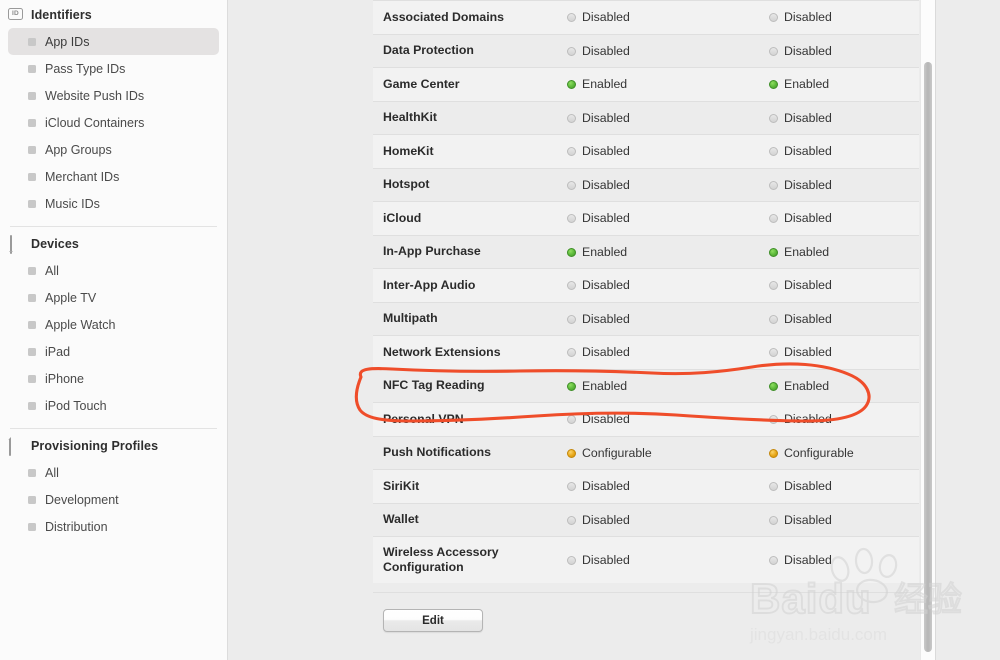 This screenshot has width=1000, height=660. I want to click on table-row: HomeKit Disabled Disabled, so click(646, 151).